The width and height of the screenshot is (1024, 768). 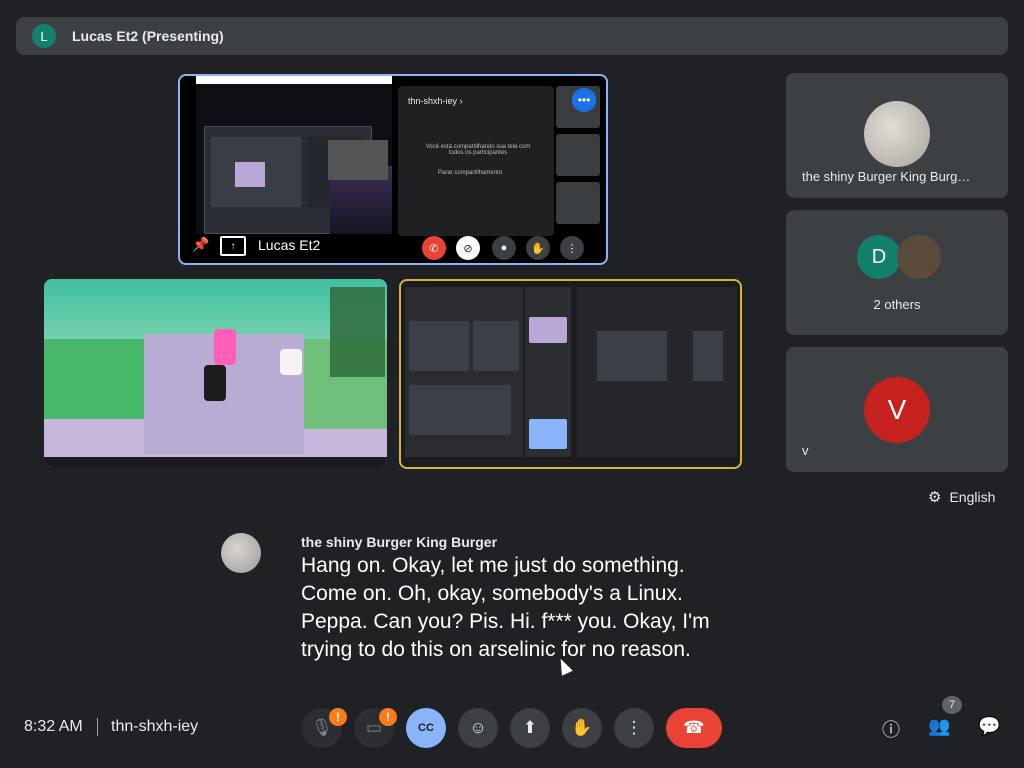 What do you see at coordinates (879, 257) in the screenshot?
I see `participant-avatar: D` at bounding box center [879, 257].